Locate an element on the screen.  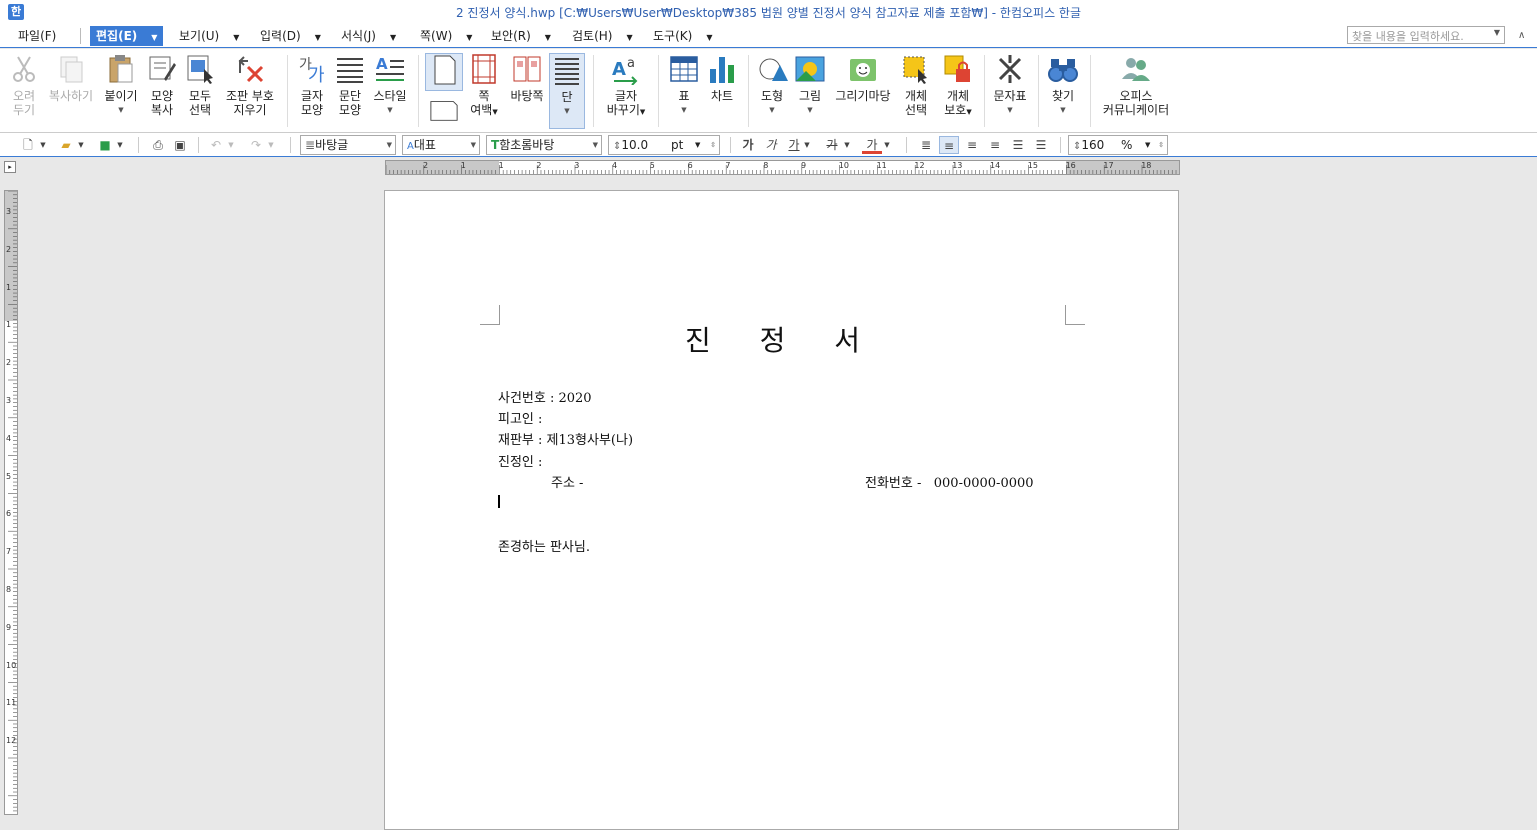
master-page-button: 바탕쪽 is located at coordinates (527, 91).